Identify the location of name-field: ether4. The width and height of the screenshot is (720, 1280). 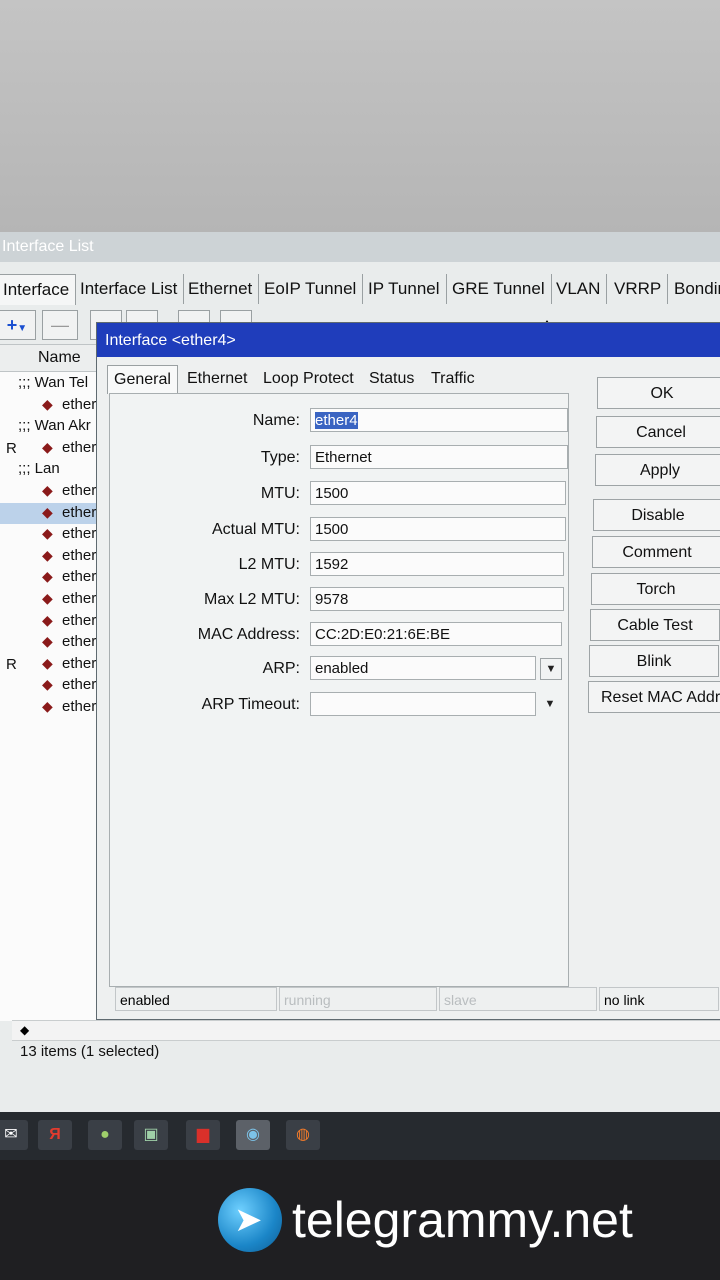
(439, 420).